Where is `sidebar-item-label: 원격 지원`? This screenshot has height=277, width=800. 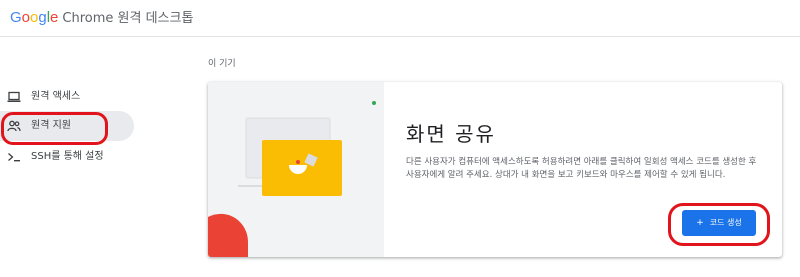 sidebar-item-label: 원격 지원 is located at coordinates (51, 125).